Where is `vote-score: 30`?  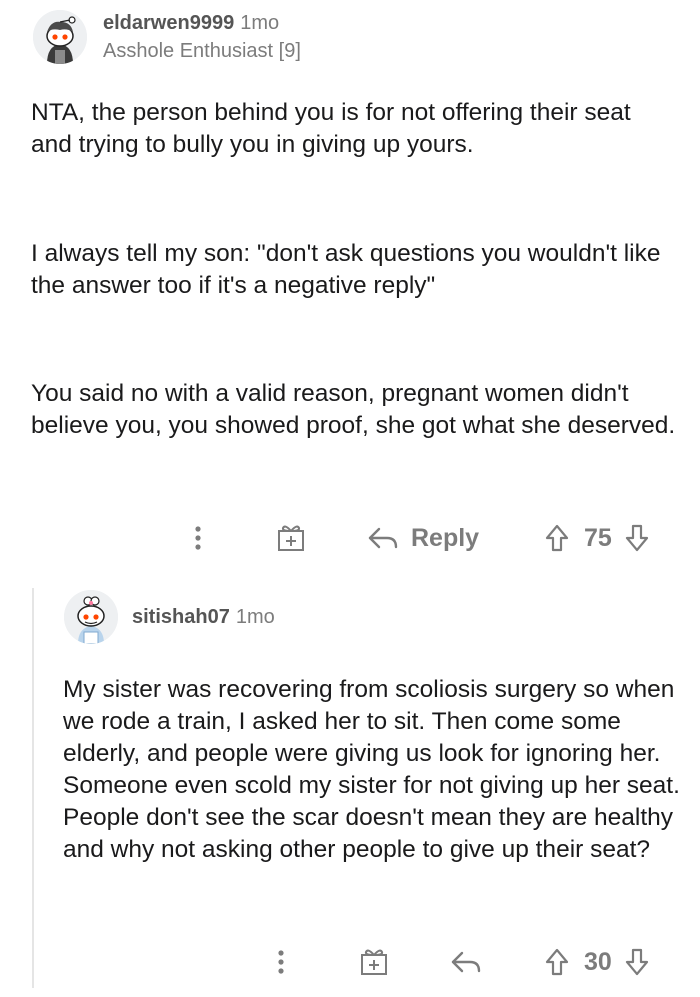 vote-score: 30 is located at coordinates (598, 961).